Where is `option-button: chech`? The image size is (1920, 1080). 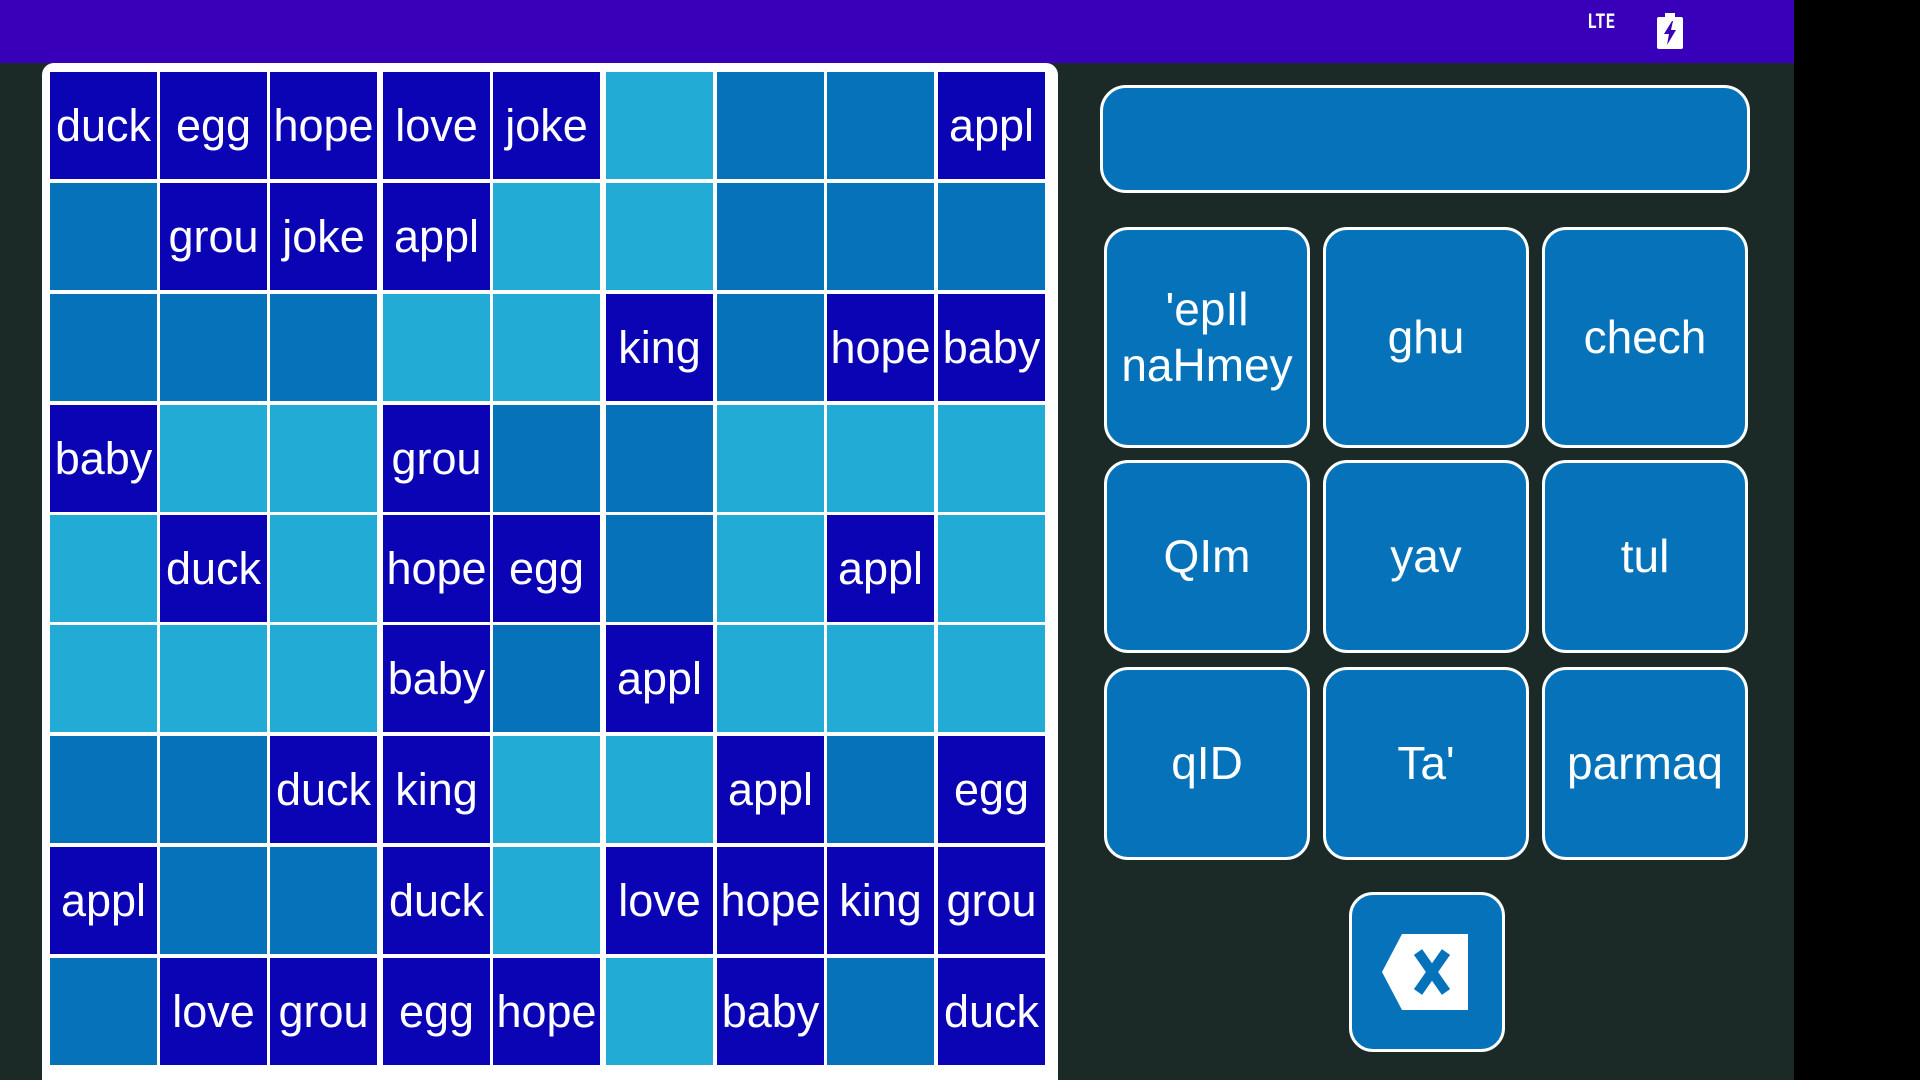
option-button: chech is located at coordinates (1645, 337).